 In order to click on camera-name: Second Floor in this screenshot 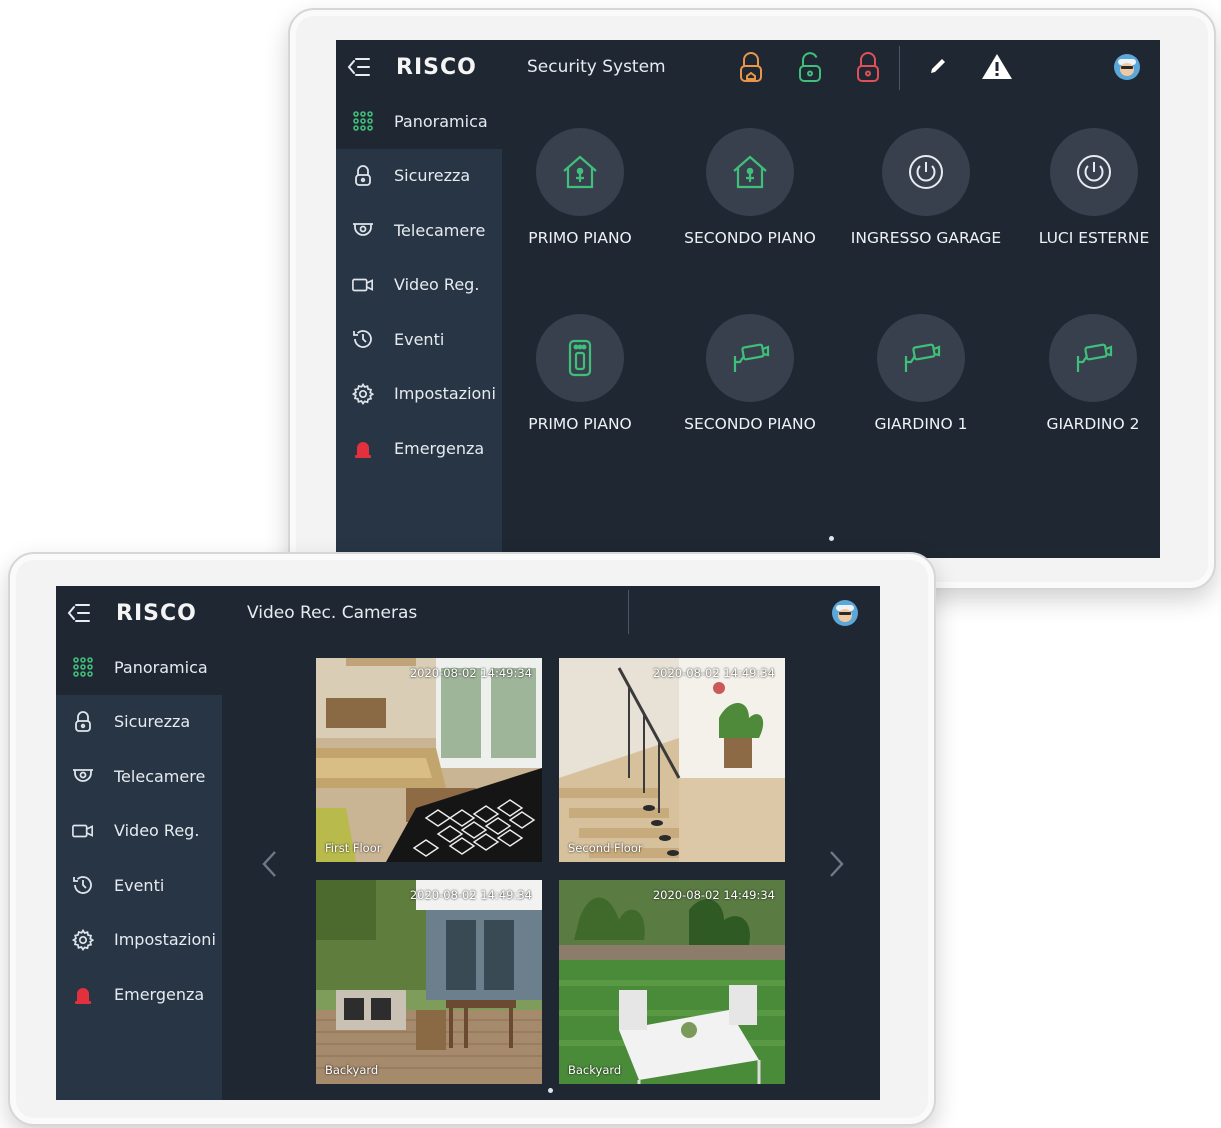, I will do `click(605, 848)`.